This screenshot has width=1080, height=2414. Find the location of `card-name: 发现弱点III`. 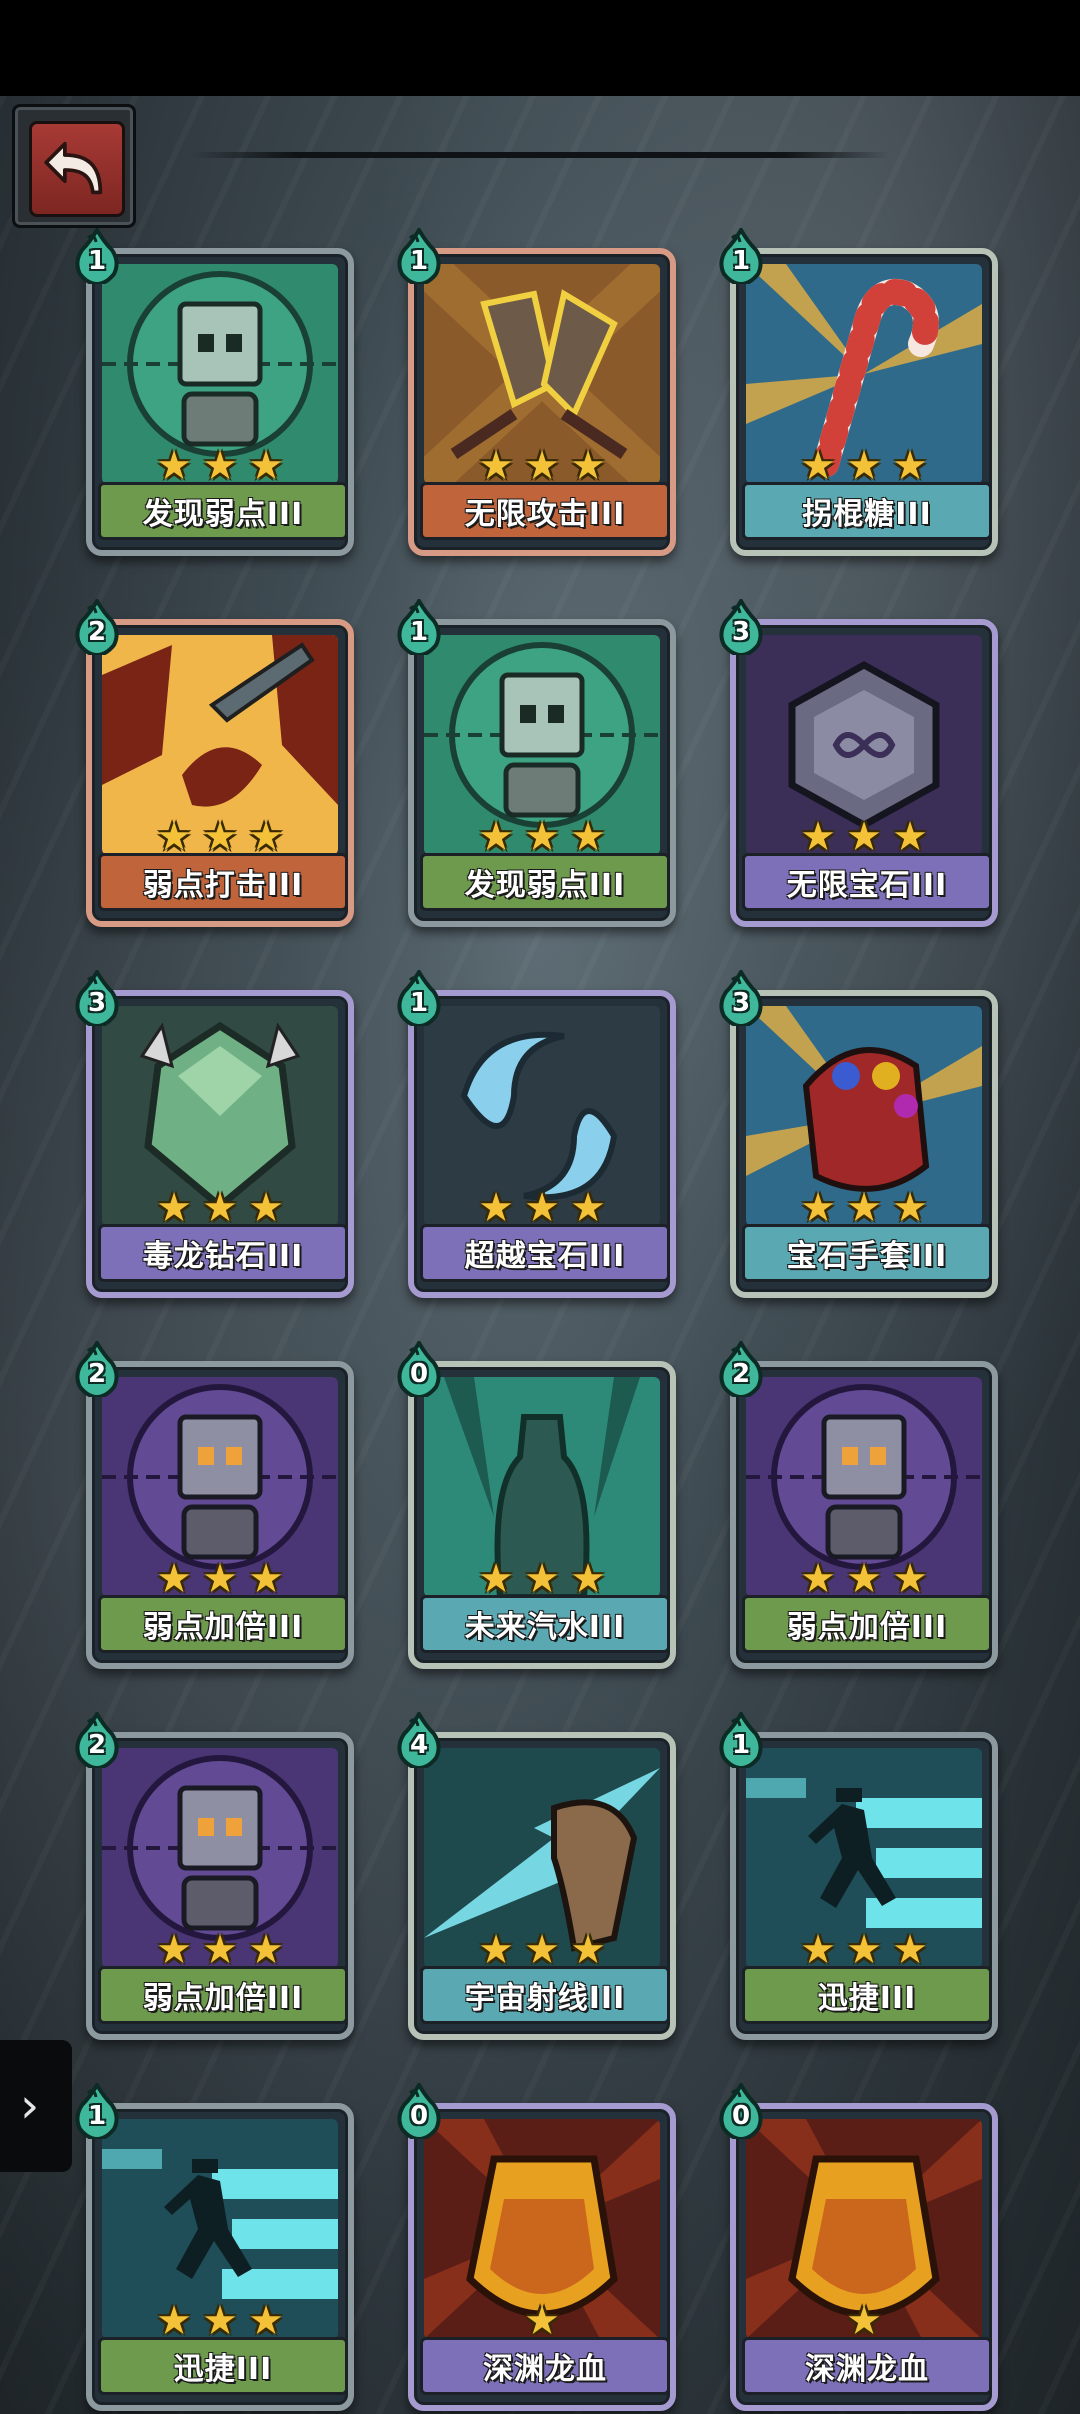

card-name: 发现弱点III is located at coordinates (545, 882).